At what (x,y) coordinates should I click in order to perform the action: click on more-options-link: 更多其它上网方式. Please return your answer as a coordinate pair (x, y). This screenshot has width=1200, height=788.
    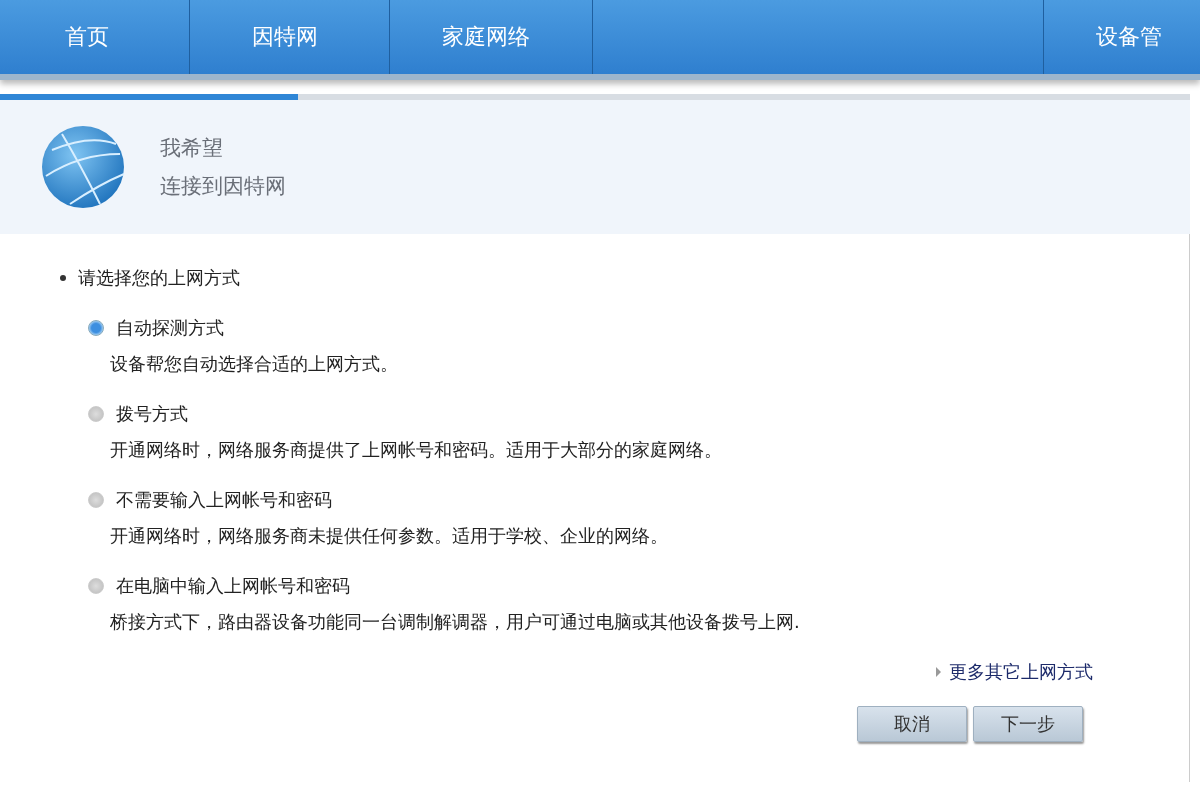
    Looking at the image, I should click on (1021, 672).